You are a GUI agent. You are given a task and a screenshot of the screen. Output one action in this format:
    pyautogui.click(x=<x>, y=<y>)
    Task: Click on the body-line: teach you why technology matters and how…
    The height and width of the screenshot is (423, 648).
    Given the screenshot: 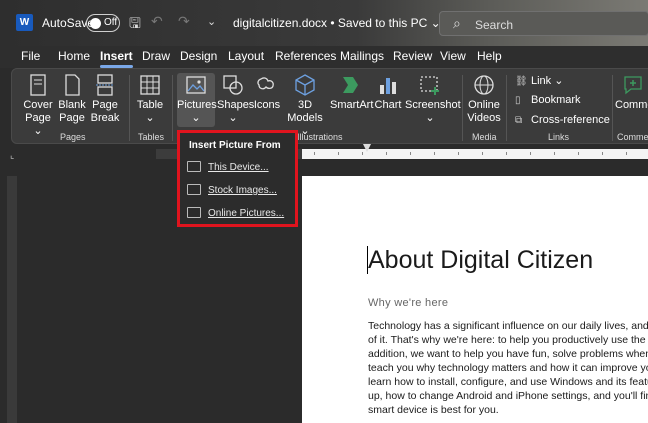 What is the action you would take?
    pyautogui.click(x=508, y=368)
    